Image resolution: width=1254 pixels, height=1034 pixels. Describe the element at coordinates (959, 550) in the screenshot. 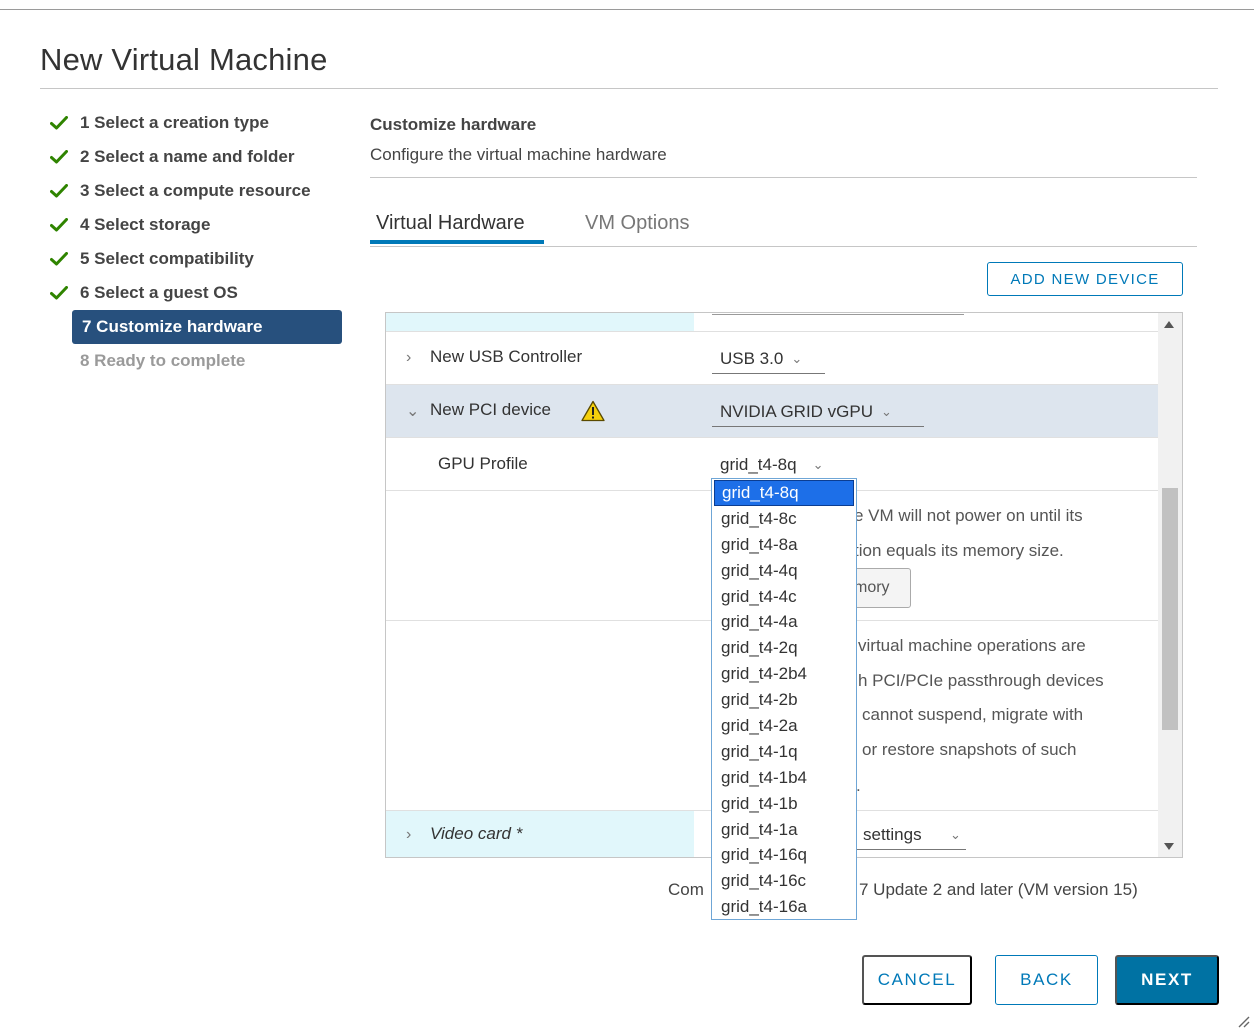

I see `memory-note-line: tion equals its memory size.` at that location.